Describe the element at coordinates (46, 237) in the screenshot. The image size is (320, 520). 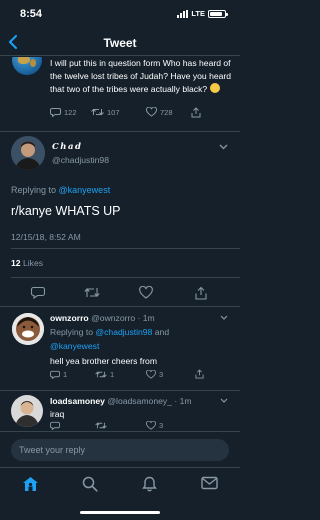
I see `focus-tweet-timestamp: 12/15/18, 8:52 AM` at that location.